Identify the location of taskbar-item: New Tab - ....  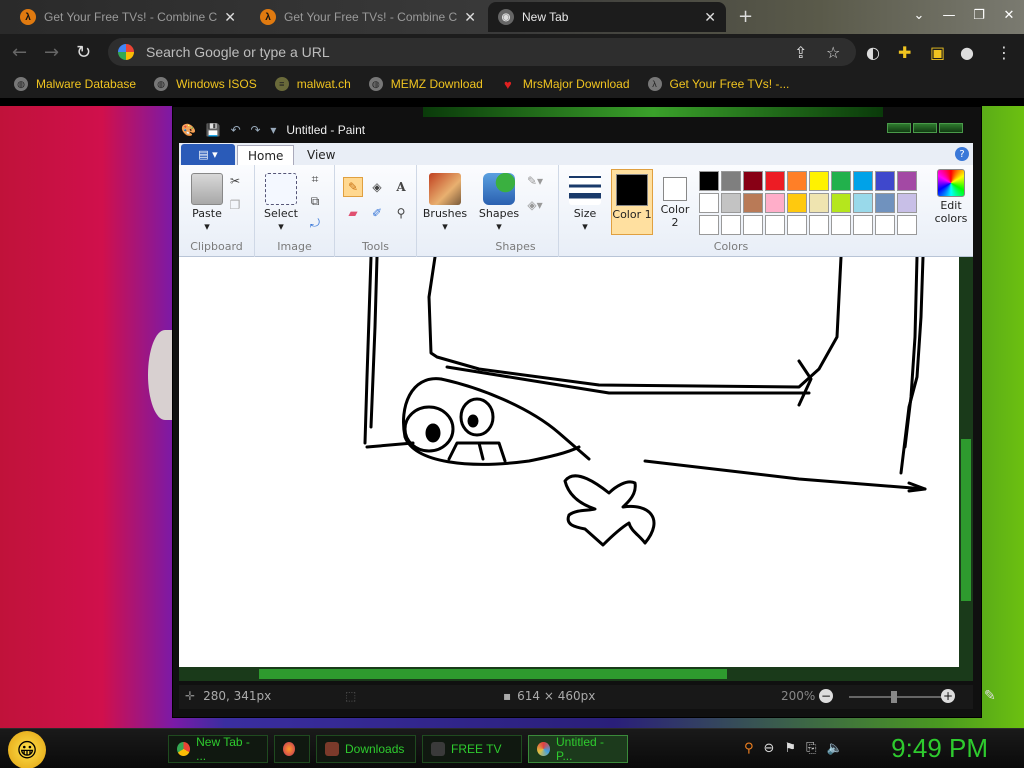
(218, 749).